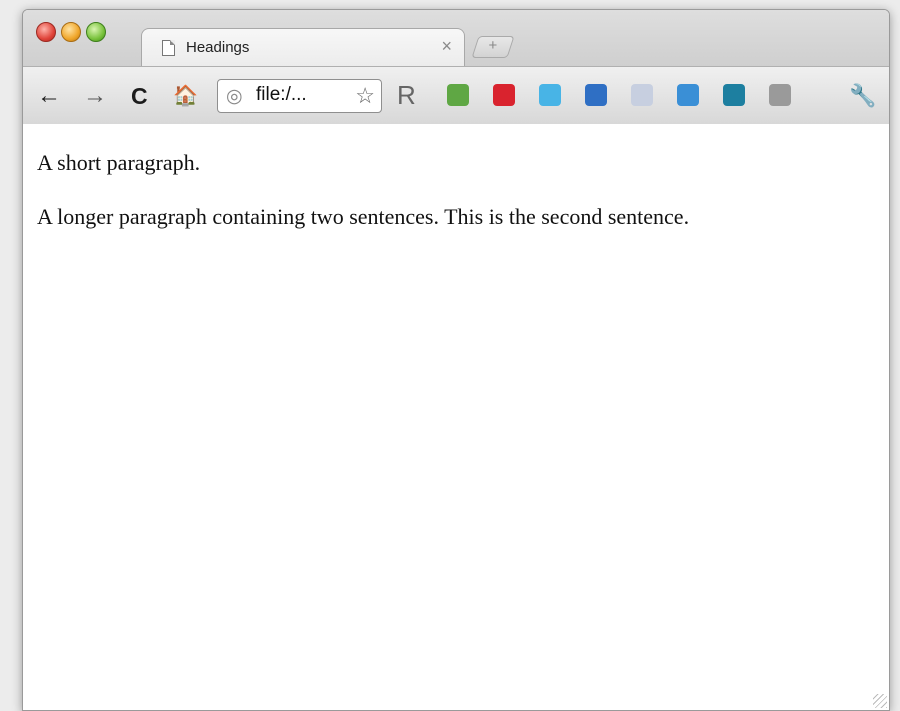 This screenshot has height=711, width=900. Describe the element at coordinates (168, 48) in the screenshot. I see `document-icon` at that location.